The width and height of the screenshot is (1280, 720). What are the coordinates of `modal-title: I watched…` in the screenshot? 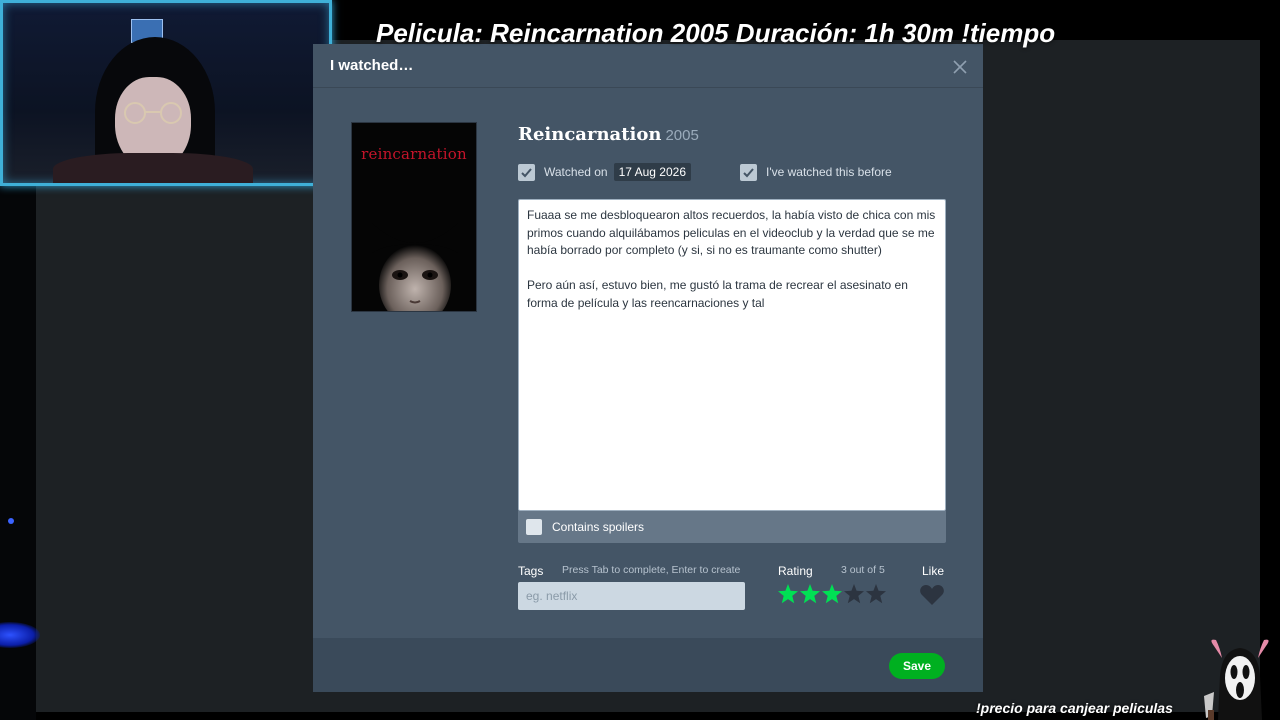 It's located at (372, 65).